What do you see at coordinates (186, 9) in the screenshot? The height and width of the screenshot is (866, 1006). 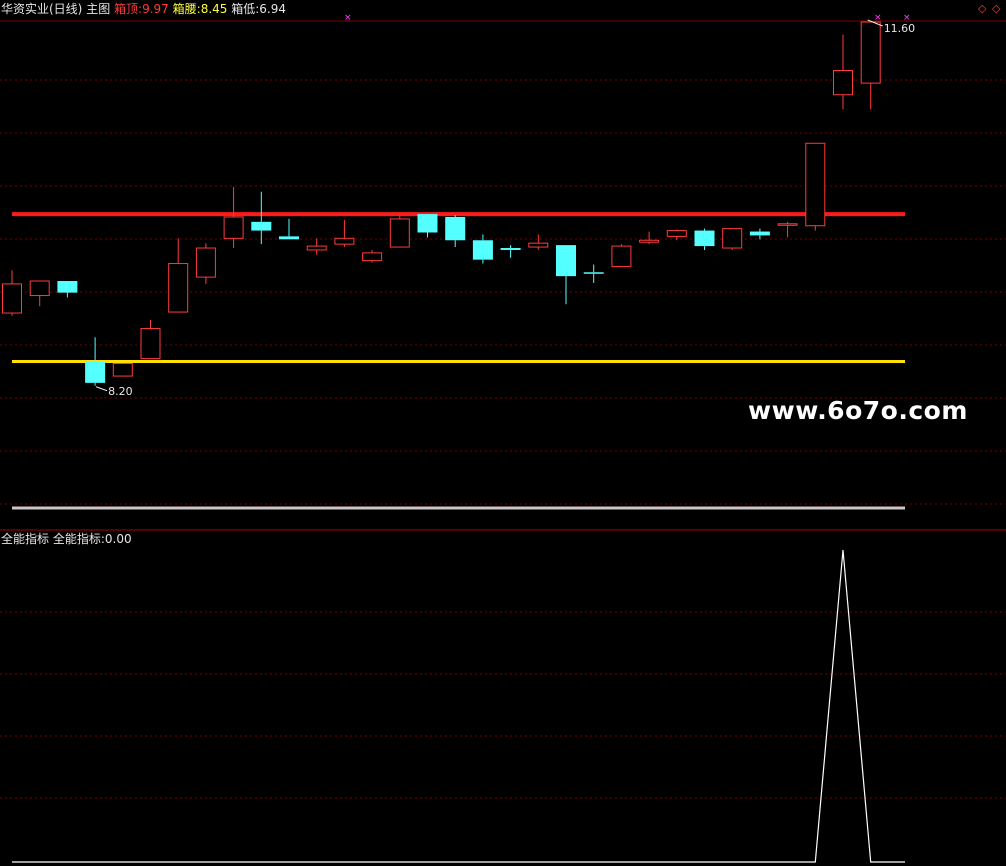 I see `box-mid-label: 箱腰:` at bounding box center [186, 9].